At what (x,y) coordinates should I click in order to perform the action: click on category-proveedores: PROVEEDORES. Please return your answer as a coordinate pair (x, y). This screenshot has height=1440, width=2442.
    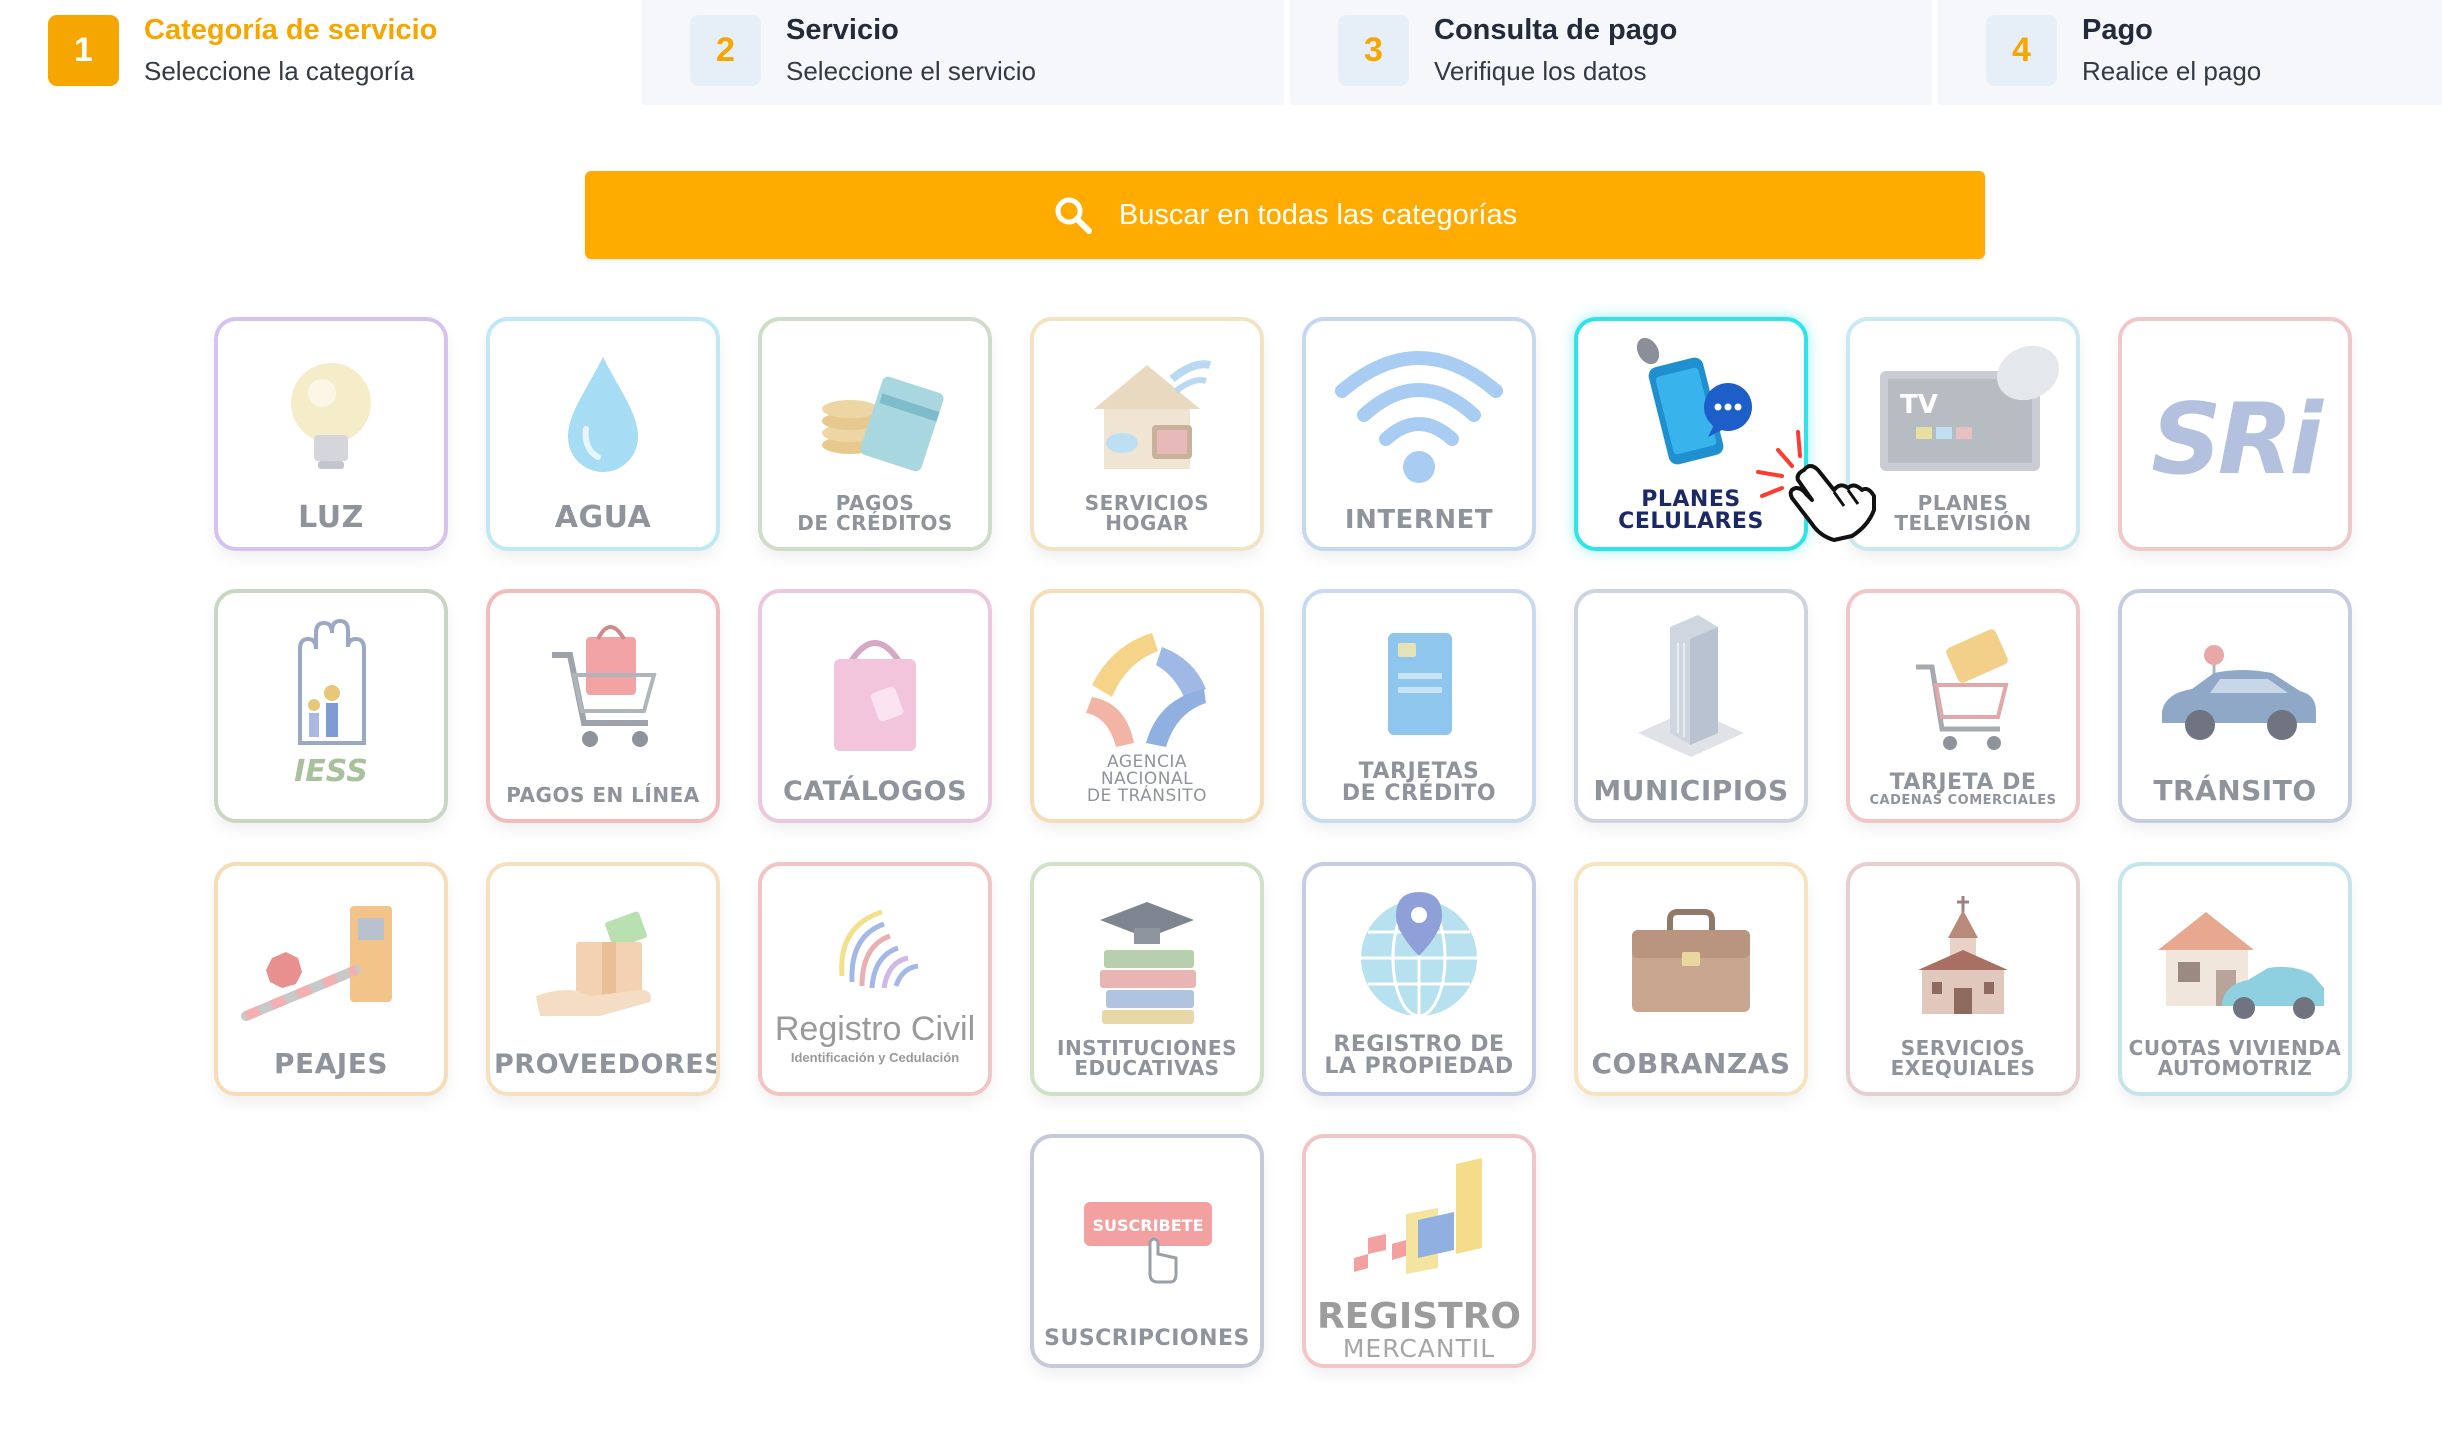
    Looking at the image, I should click on (603, 979).